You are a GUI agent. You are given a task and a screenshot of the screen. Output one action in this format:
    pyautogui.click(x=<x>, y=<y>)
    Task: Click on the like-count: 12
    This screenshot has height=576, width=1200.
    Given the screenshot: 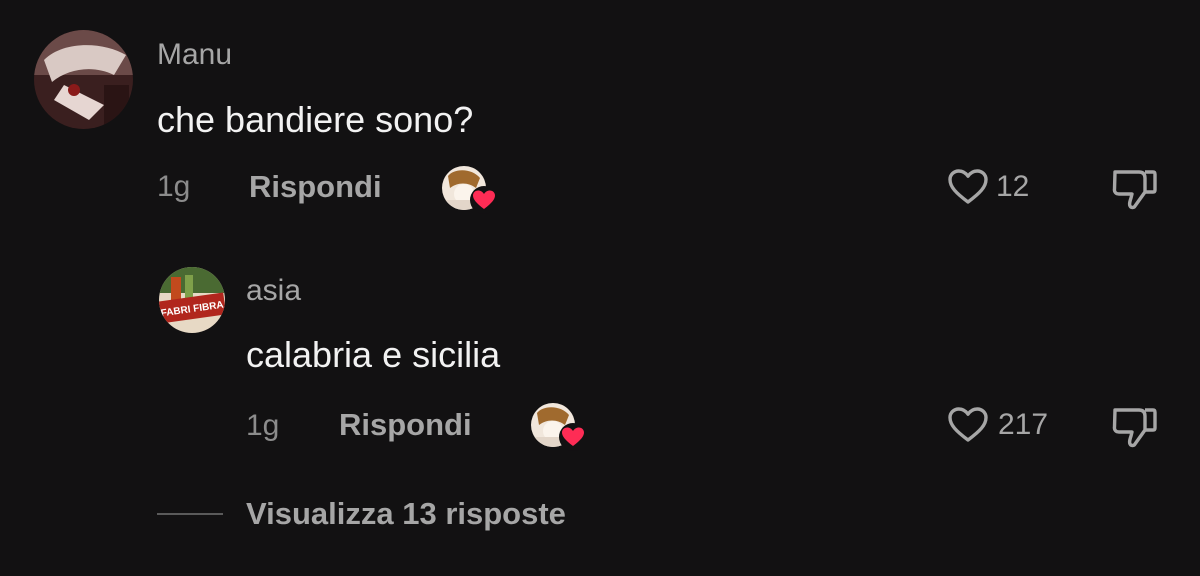 What is the action you would take?
    pyautogui.click(x=1013, y=186)
    